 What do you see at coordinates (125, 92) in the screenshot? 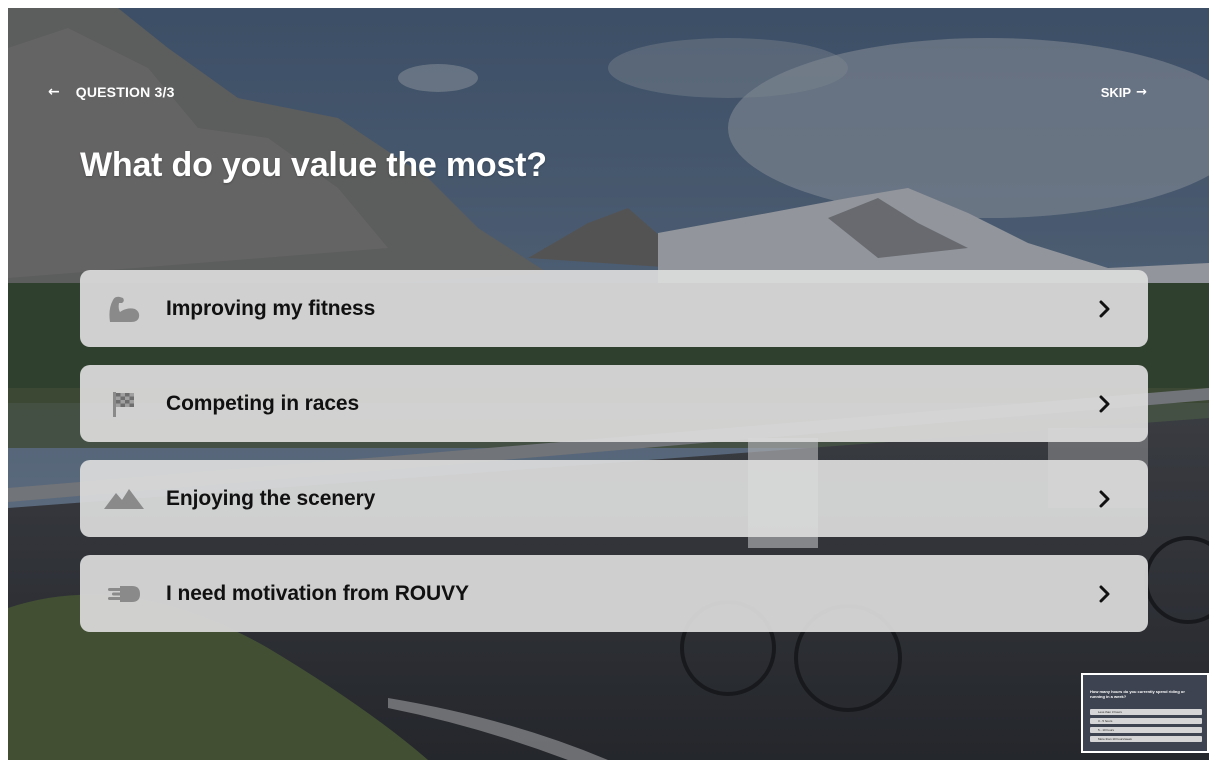
I see `question-progress: QUESTION 3/3` at bounding box center [125, 92].